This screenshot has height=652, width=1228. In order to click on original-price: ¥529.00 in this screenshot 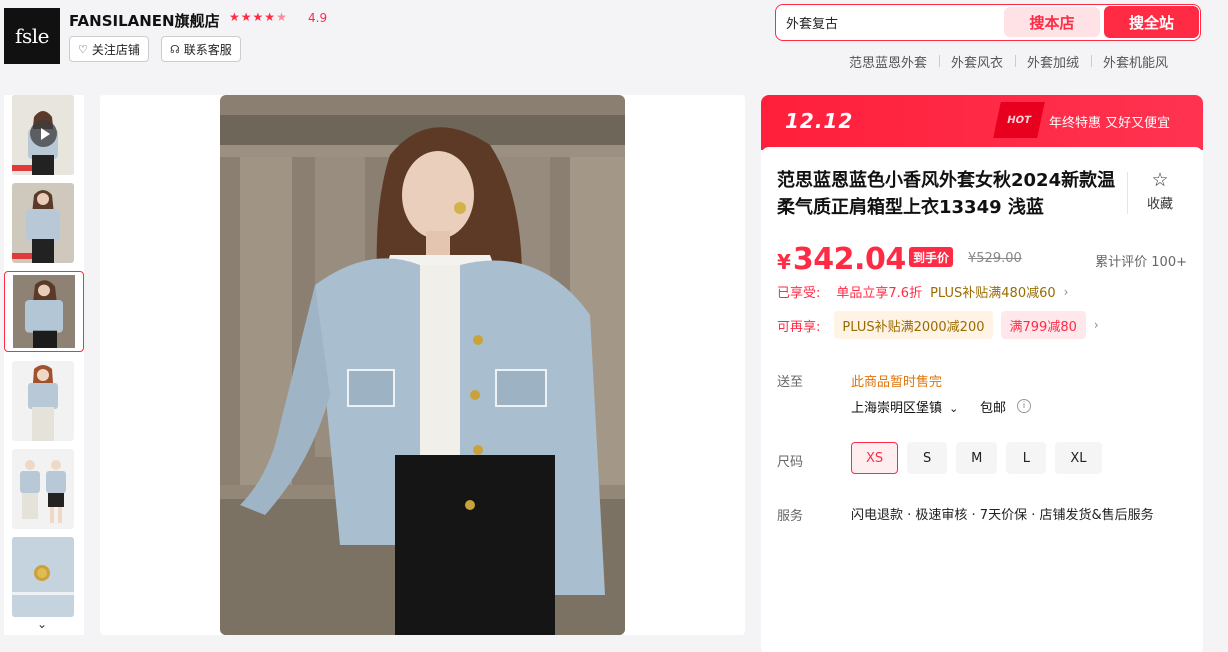, I will do `click(995, 258)`.